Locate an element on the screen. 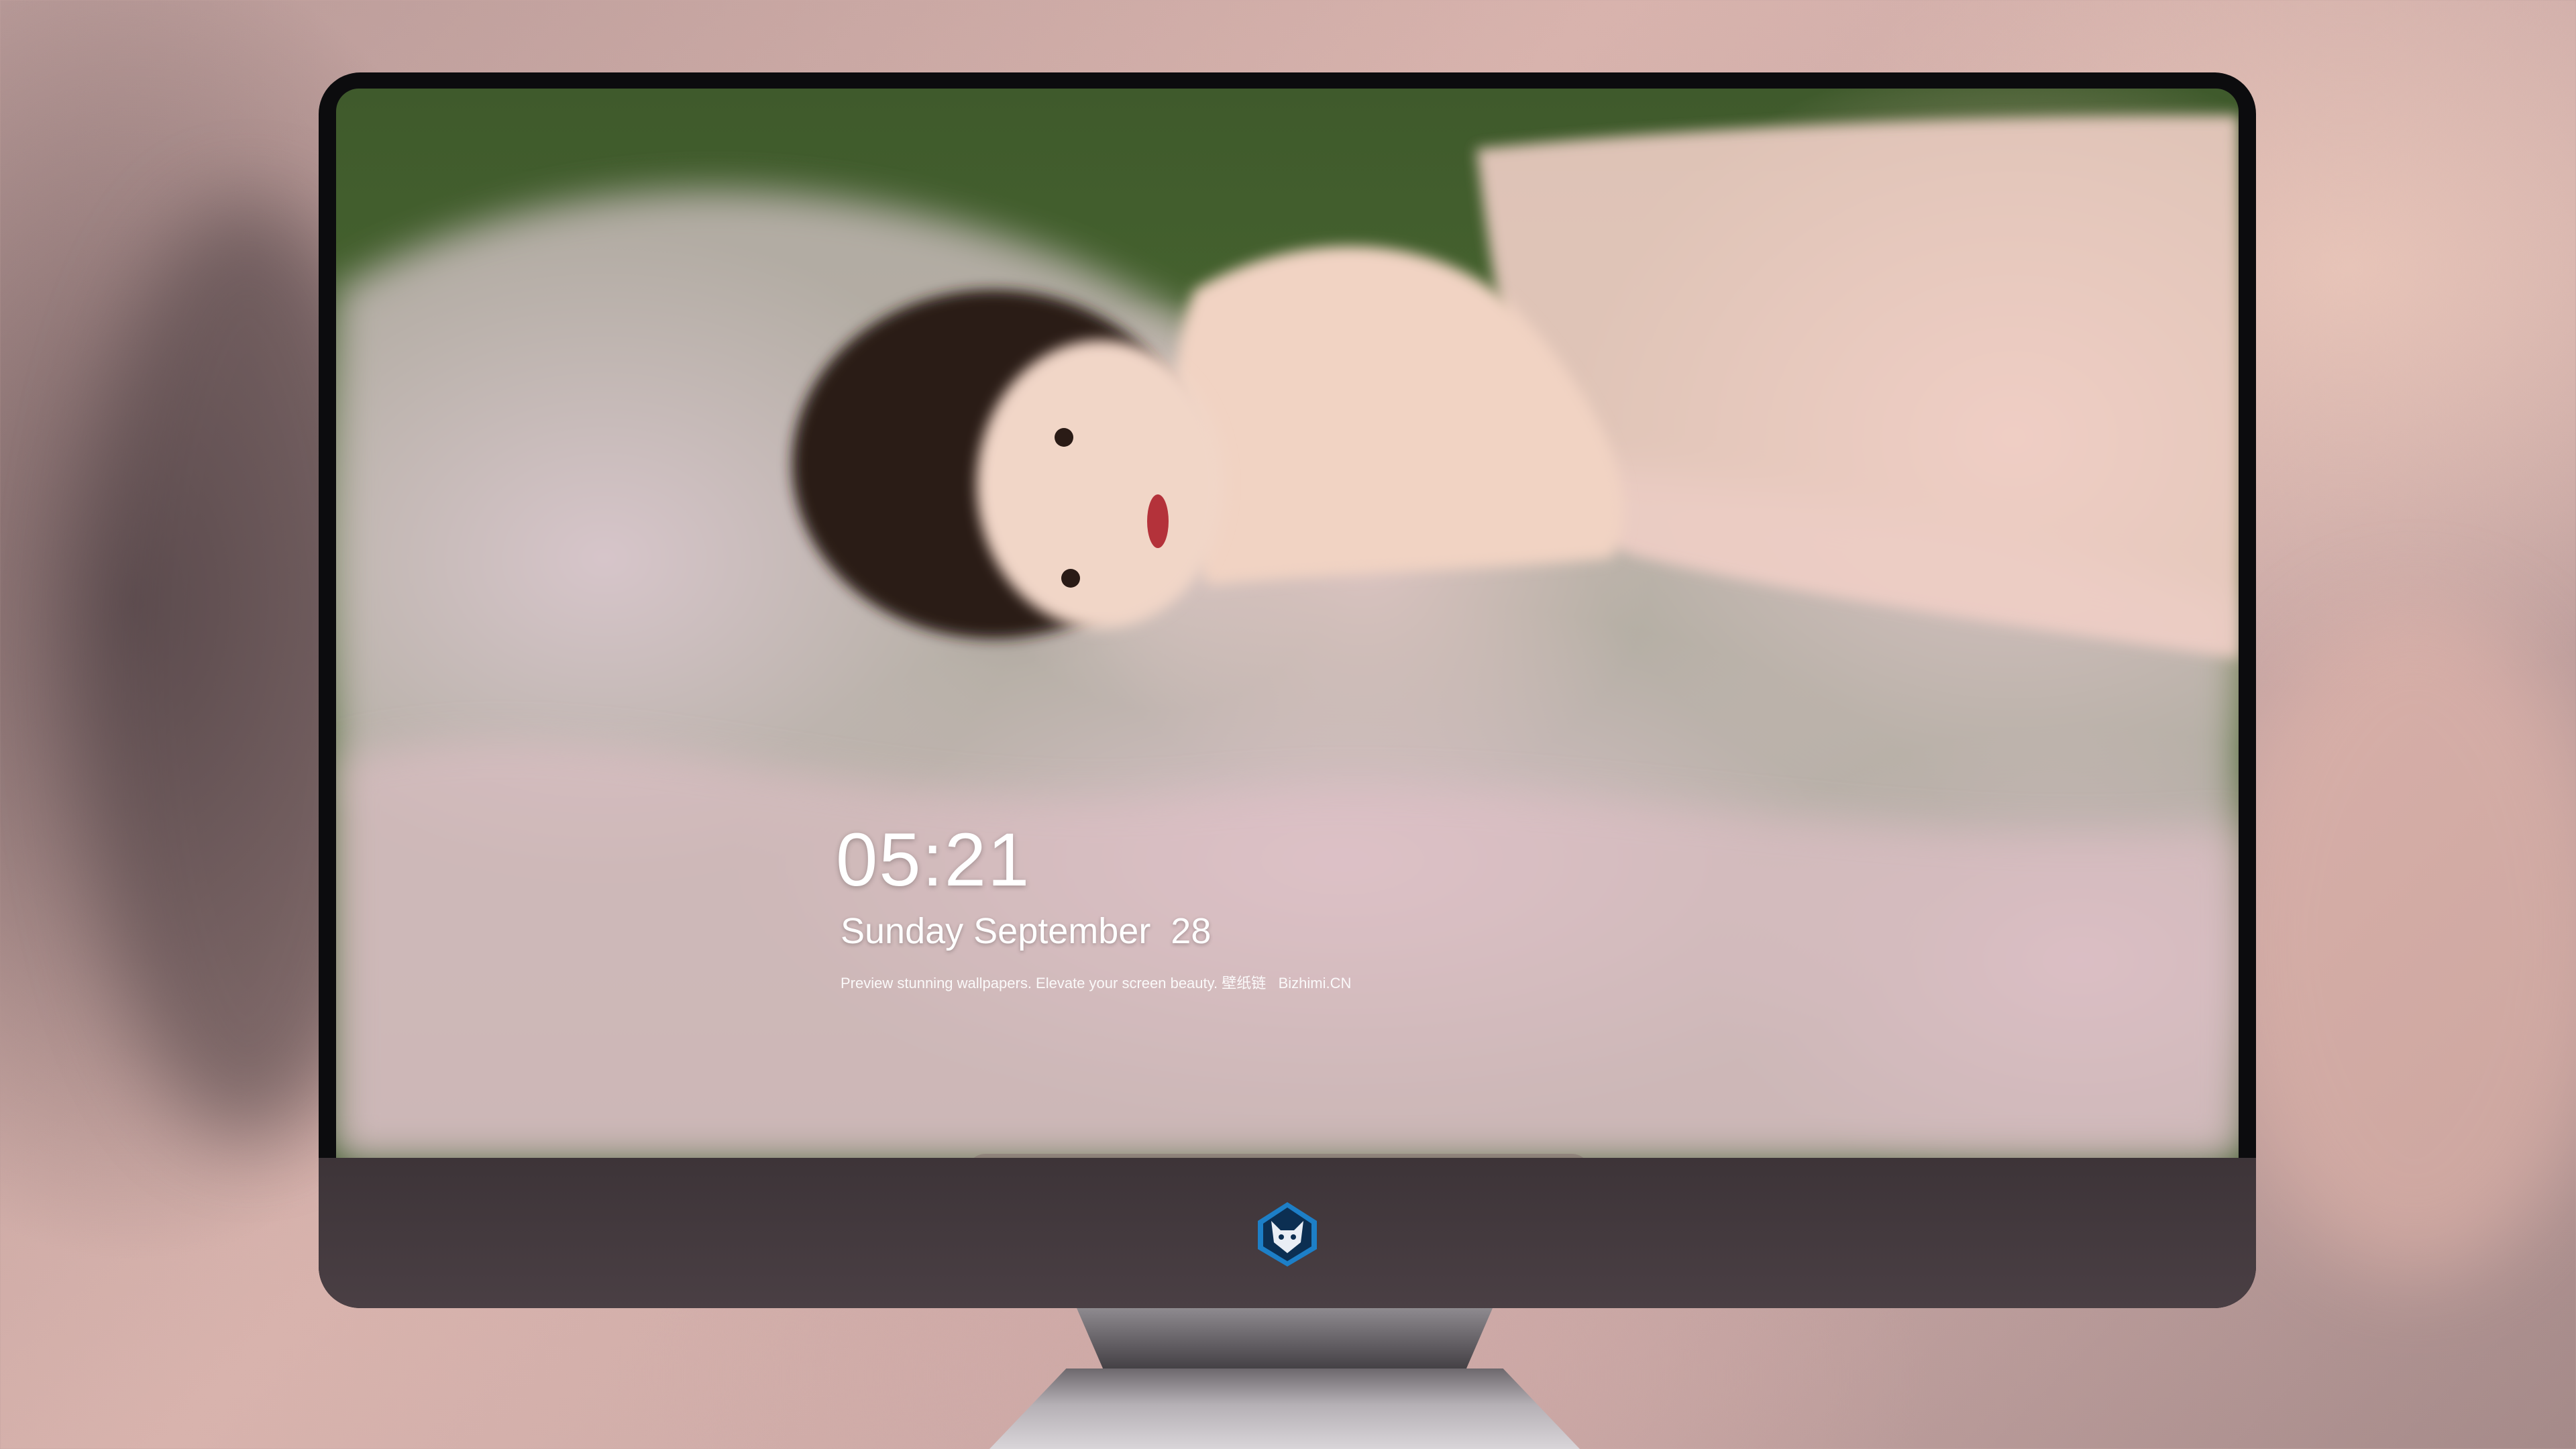  wolf-logo-icon is located at coordinates (1287, 1234).